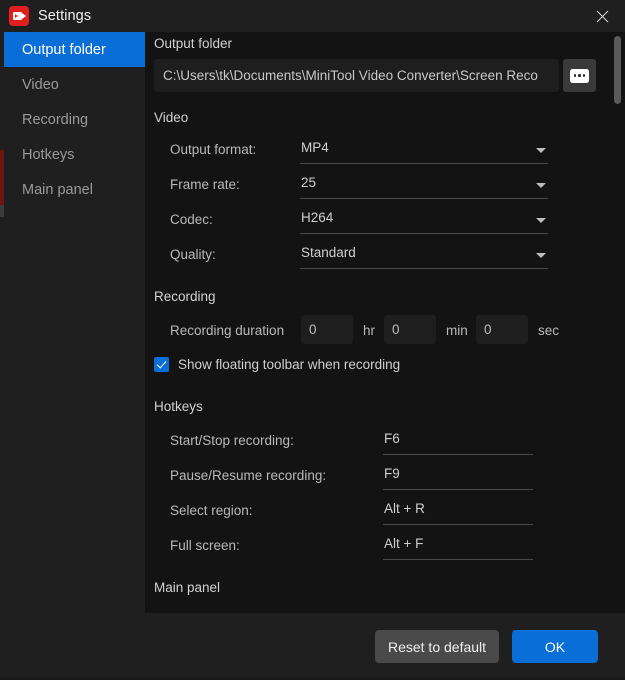 Image resolution: width=625 pixels, height=680 pixels. Describe the element at coordinates (458, 477) in the screenshot. I see `hotkey-pause-resume-recording: F9` at that location.